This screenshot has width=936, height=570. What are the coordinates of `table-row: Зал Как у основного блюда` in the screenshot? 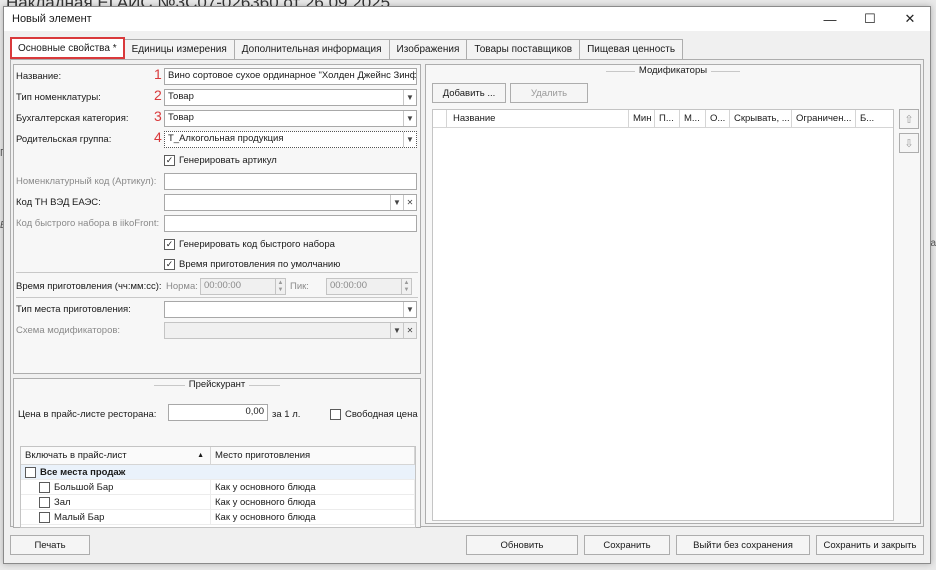 It's located at (218, 502).